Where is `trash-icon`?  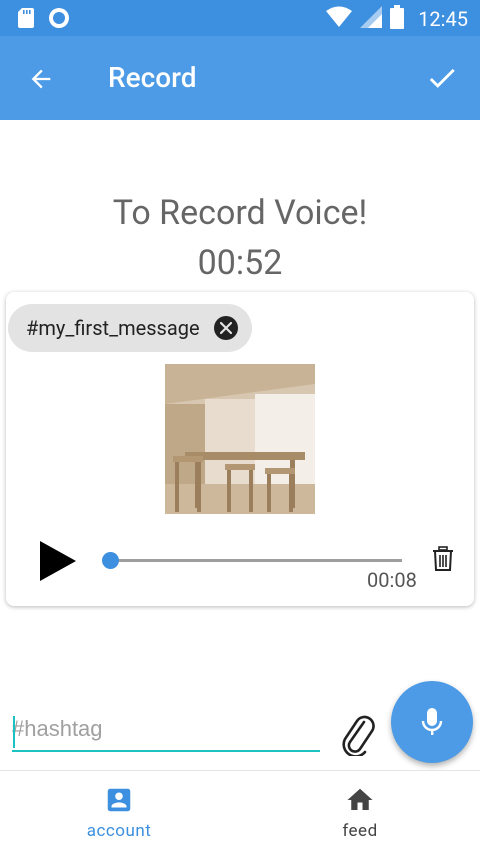
trash-icon is located at coordinates (443, 558).